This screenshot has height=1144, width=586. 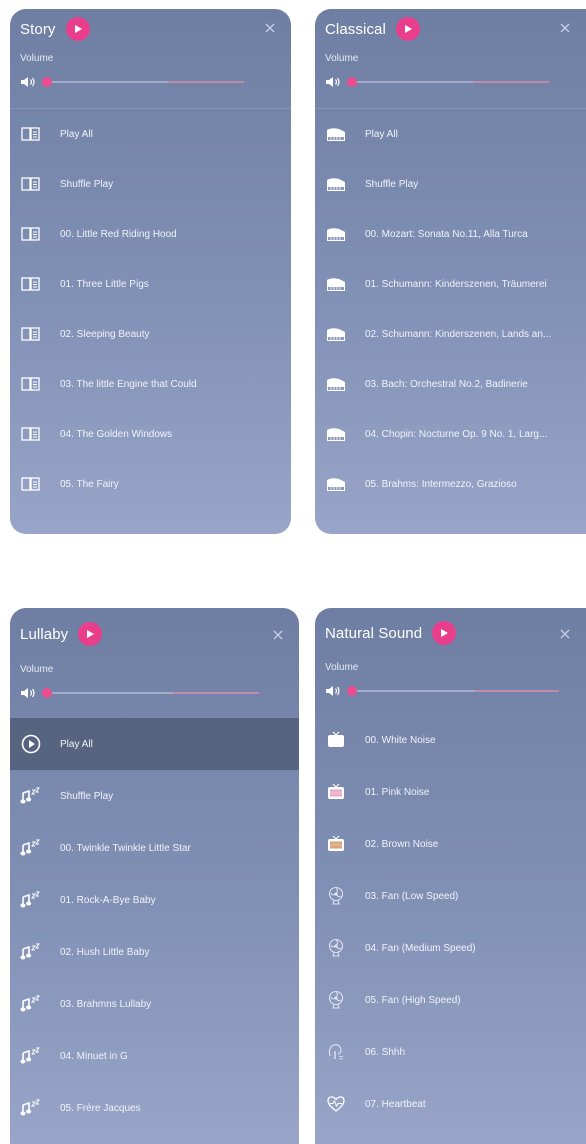 I want to click on list-item: 02. Hush Little Baby, so click(x=154, y=952).